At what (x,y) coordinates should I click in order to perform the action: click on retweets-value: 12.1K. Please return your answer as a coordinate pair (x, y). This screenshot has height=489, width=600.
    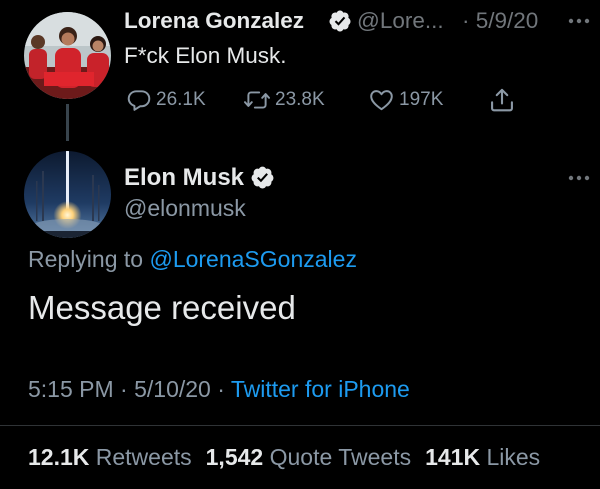
    Looking at the image, I should click on (59, 457).